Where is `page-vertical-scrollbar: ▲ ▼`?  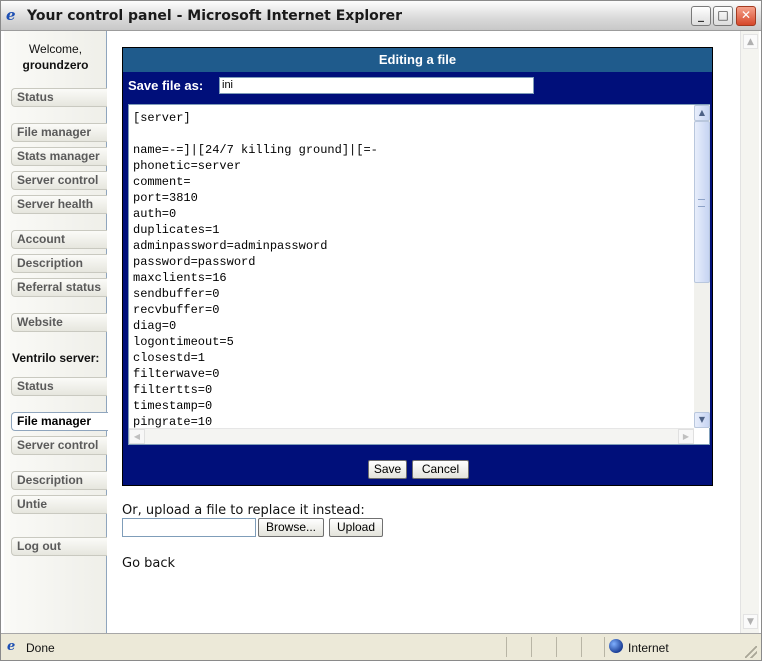
page-vertical-scrollbar: ▲ ▼ is located at coordinates (749, 332).